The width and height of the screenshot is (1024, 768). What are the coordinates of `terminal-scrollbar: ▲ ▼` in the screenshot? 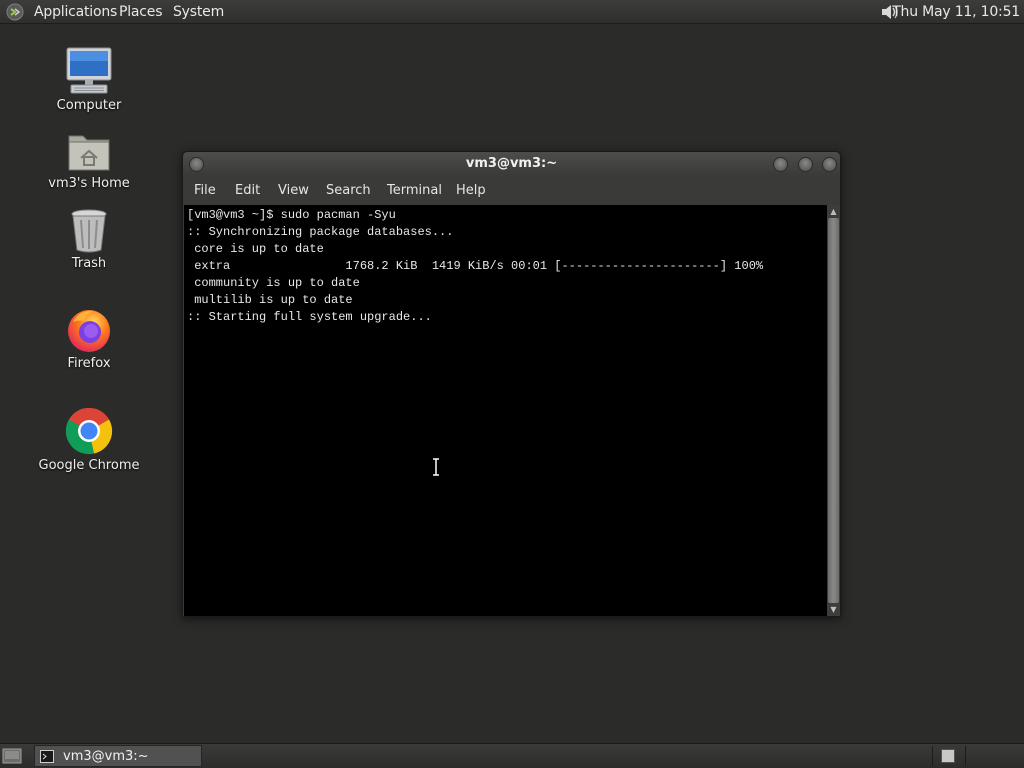 It's located at (833, 410).